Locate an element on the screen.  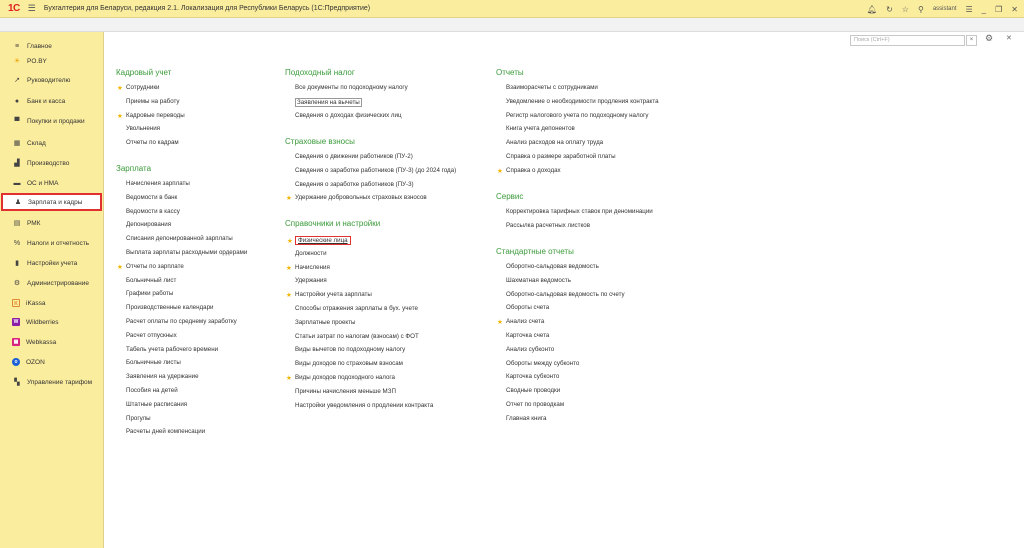
nav-link: ★ Физические лица is located at coordinates (319, 240).